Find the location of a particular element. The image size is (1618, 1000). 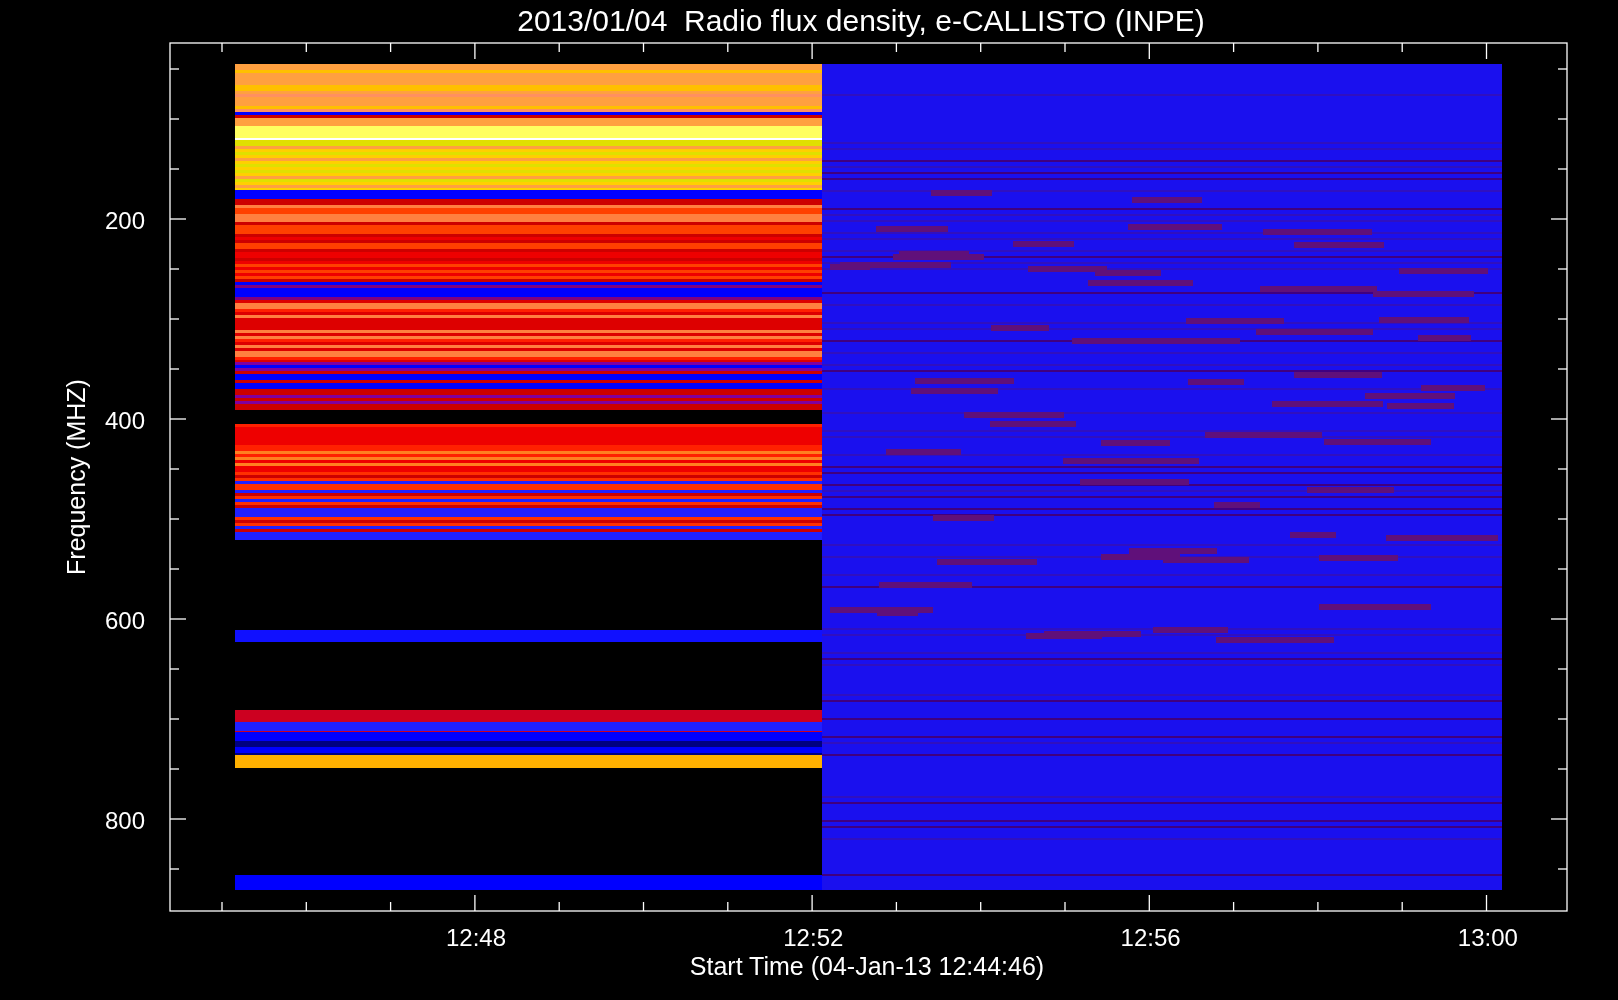

y-tick-label: 800 is located at coordinates (124, 820).